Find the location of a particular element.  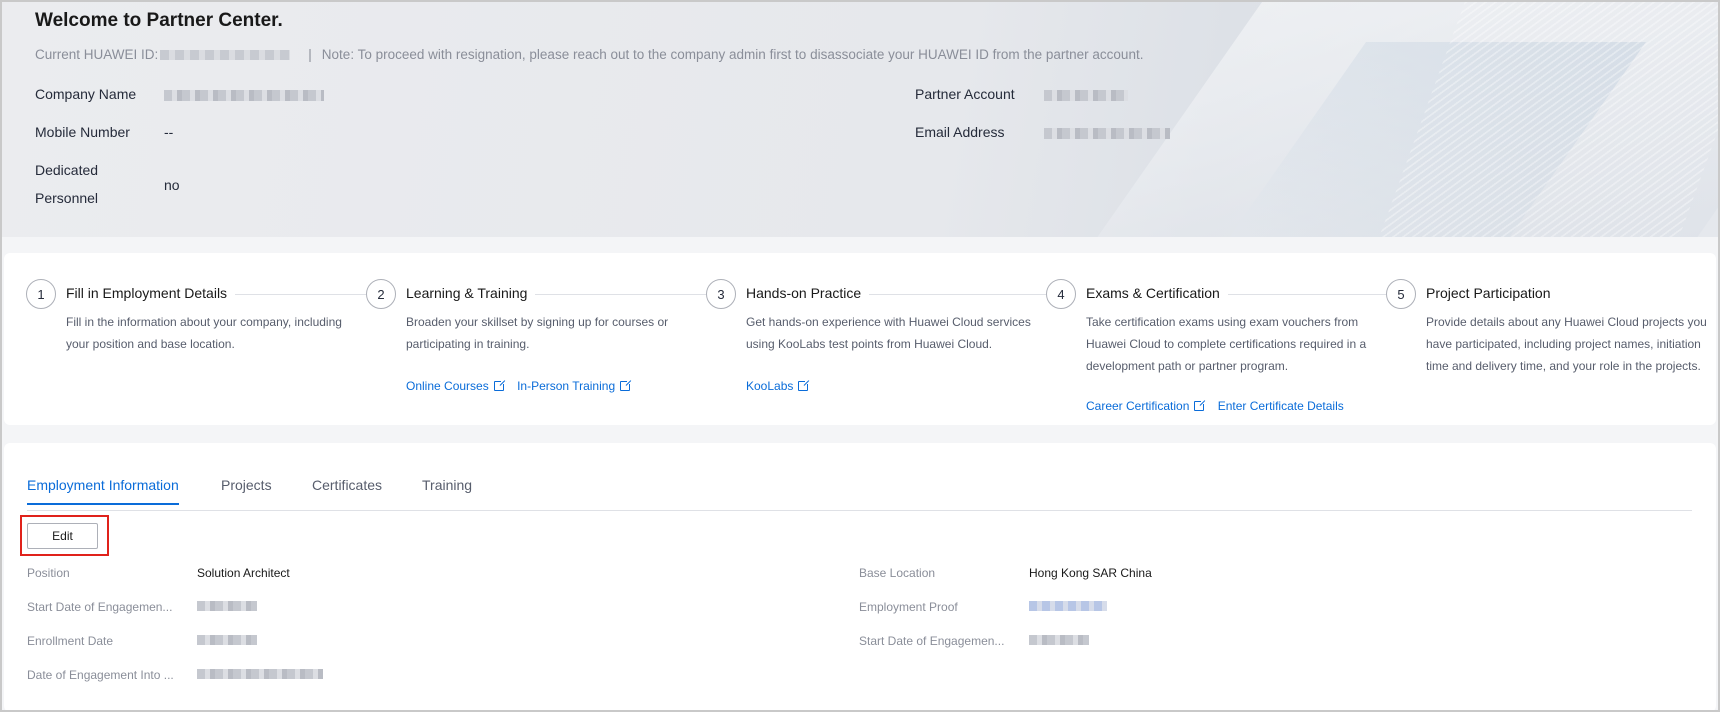

step-number: 4 is located at coordinates (1061, 294).